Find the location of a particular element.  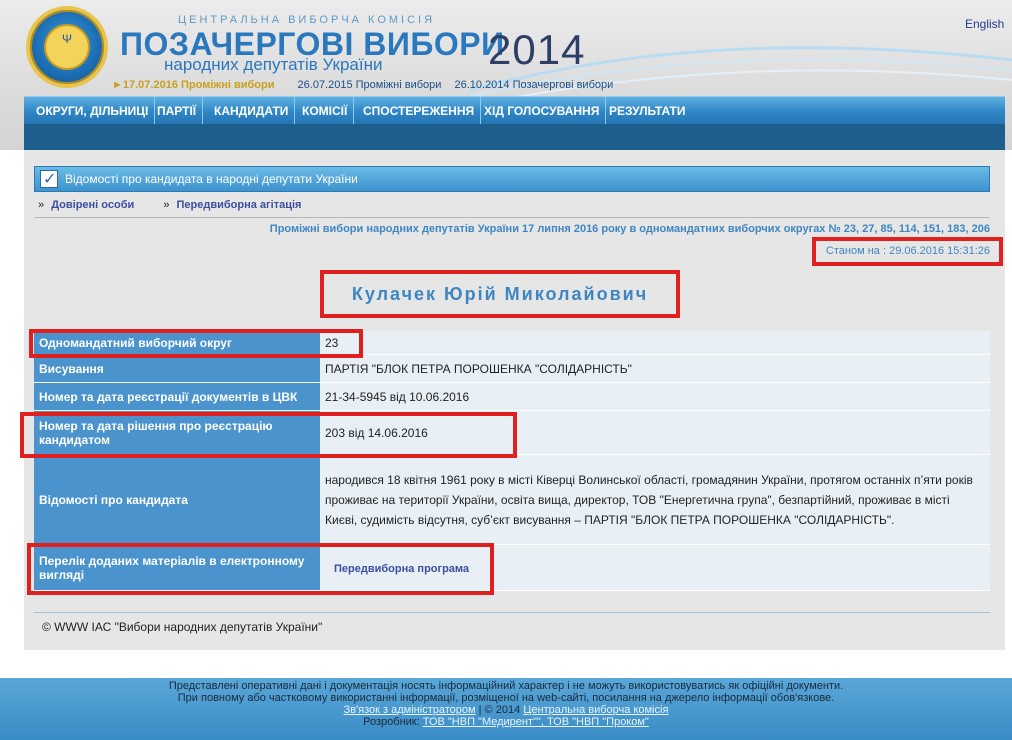

checkbox-icon is located at coordinates (49, 179).